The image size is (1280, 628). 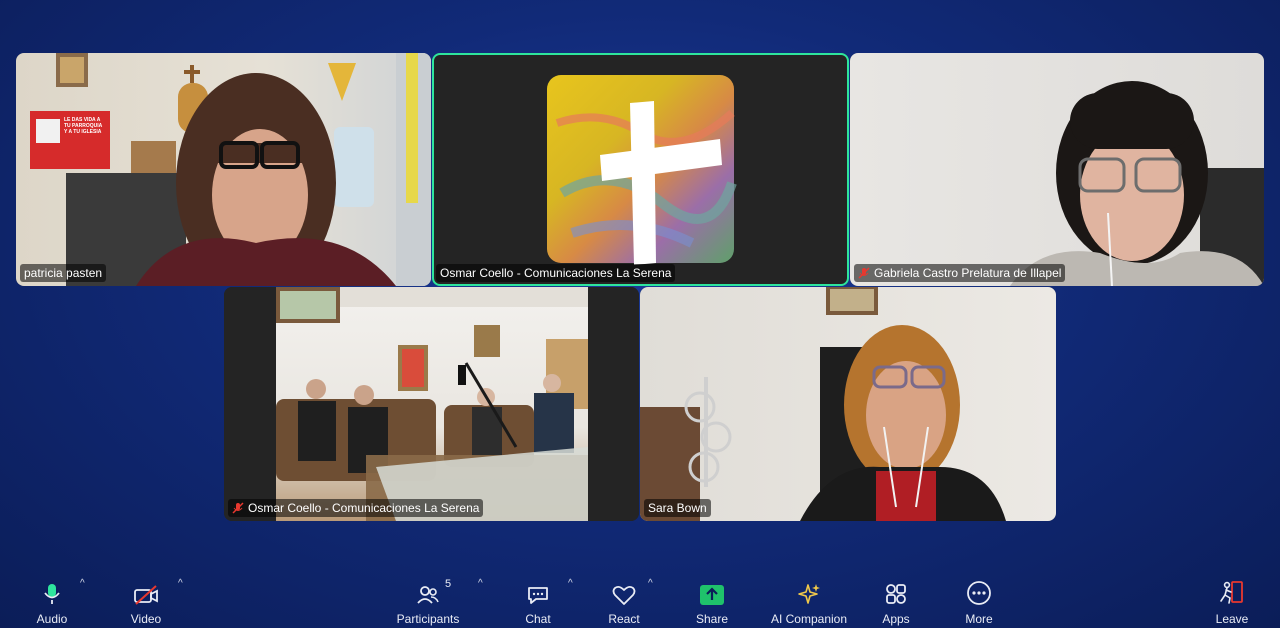 I want to click on react-options-caret: ^, so click(x=650, y=583).